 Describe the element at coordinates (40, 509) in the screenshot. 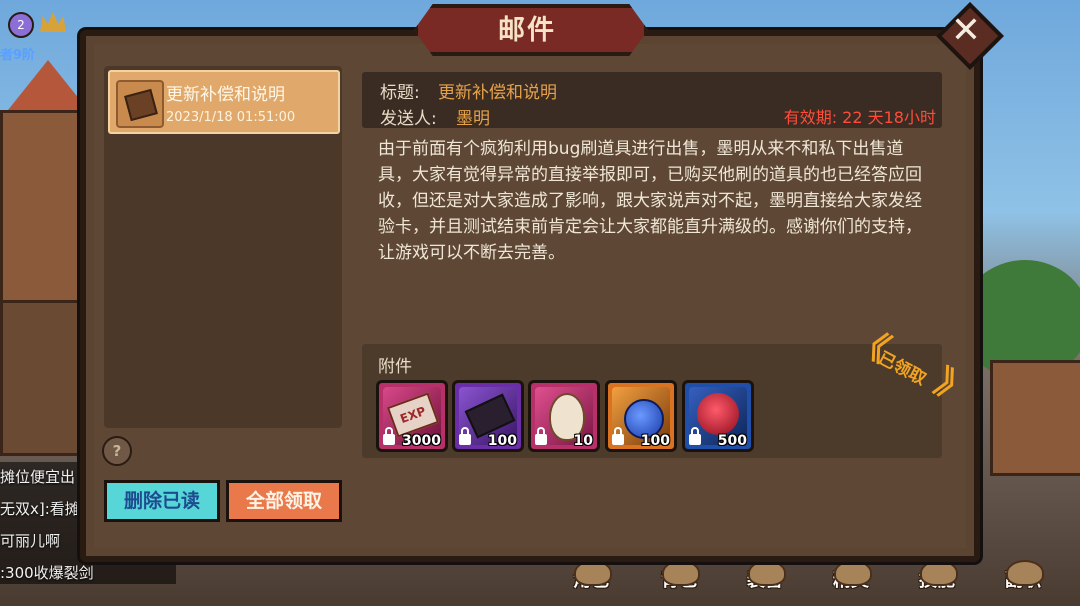

I see `chat-message: 无双x]:看摊` at that location.